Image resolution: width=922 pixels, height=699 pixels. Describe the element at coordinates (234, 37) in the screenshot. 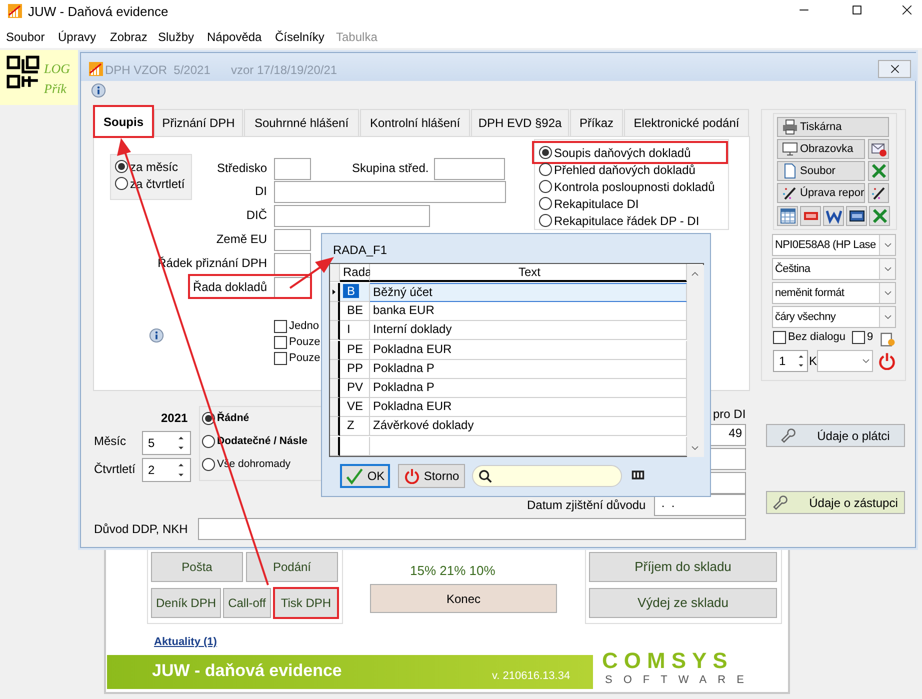

I see `menu-item: Nápověda` at that location.